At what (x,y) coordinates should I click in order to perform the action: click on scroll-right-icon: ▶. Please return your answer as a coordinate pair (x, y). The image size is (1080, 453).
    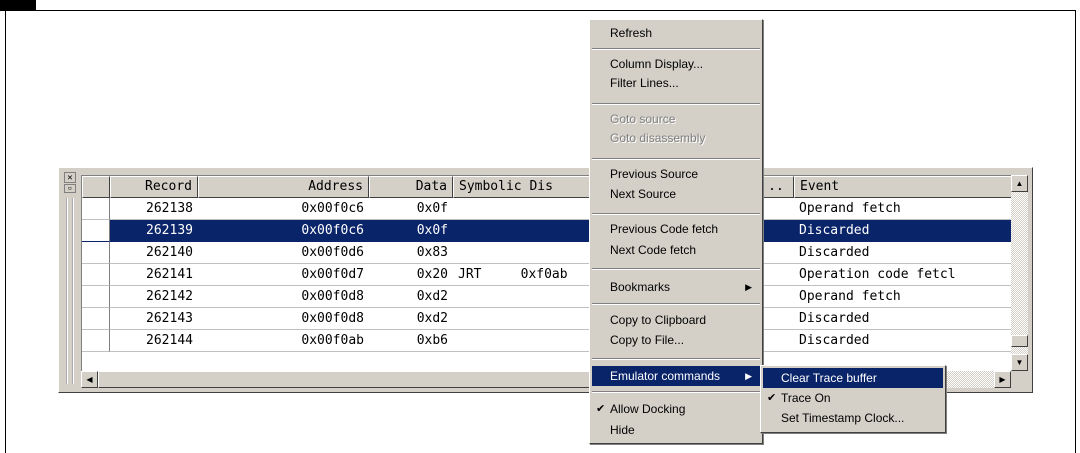
    Looking at the image, I should click on (1002, 379).